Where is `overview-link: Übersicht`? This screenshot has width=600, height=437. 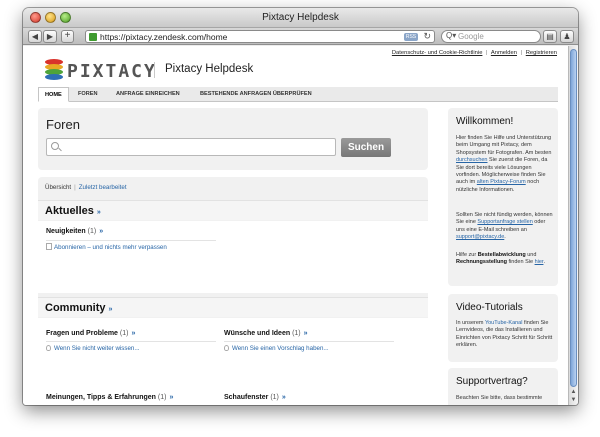
overview-link: Übersicht is located at coordinates (58, 187).